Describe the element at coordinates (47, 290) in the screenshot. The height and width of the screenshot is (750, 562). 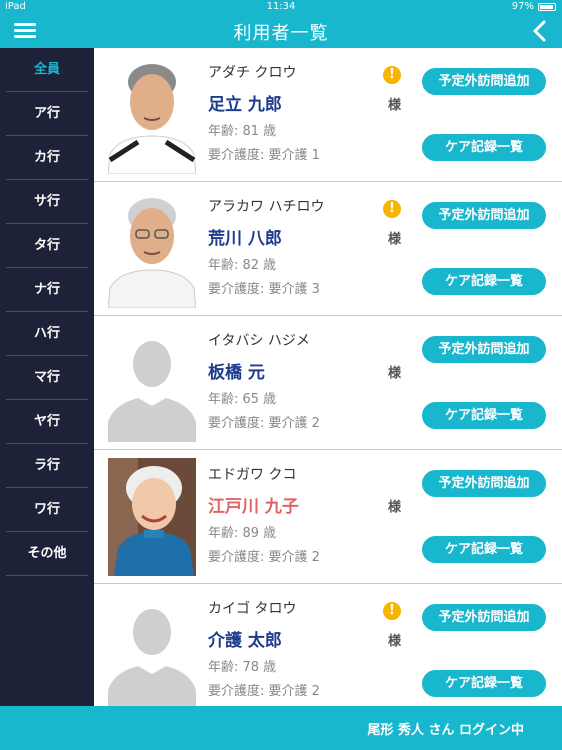
I see `sidebar-item-5: ナ行` at that location.